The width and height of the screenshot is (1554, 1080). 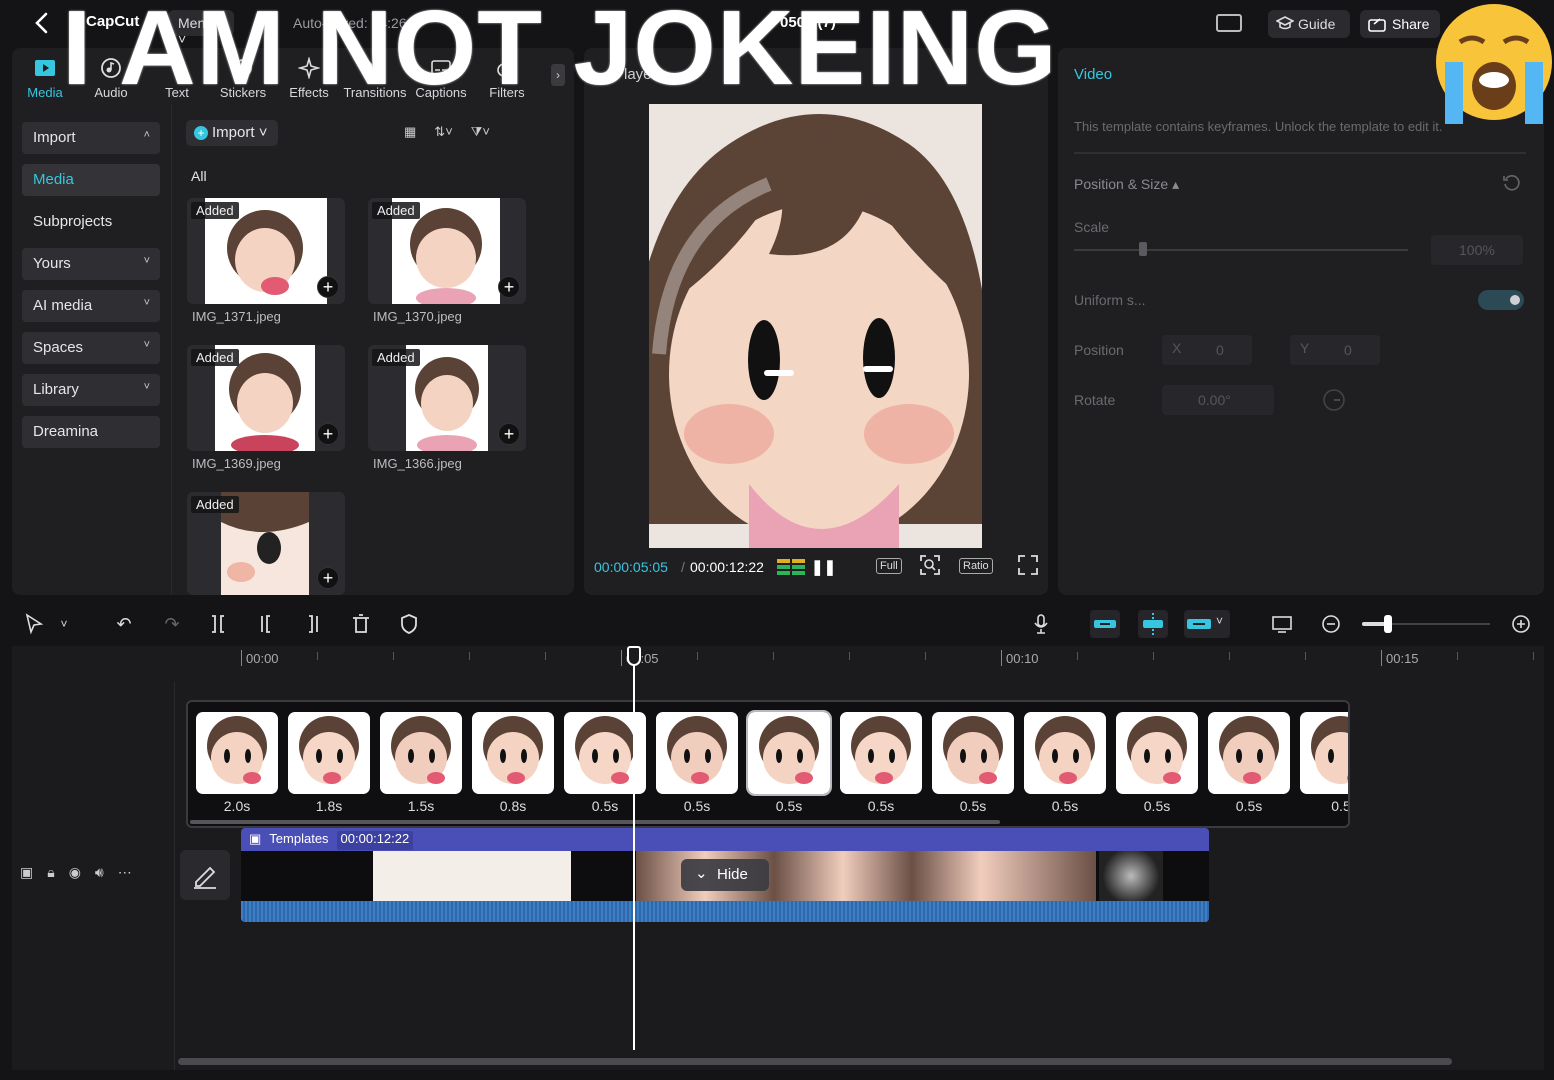 I want to click on rotate-field: 0.00°, so click(x=1218, y=400).